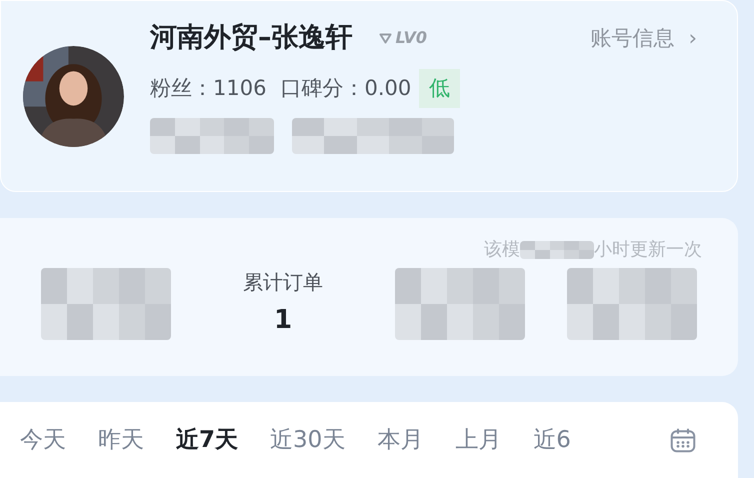 The height and width of the screenshot is (478, 754). Describe the element at coordinates (346, 88) in the screenshot. I see `reputation-score: 口碑分：0.00` at that location.